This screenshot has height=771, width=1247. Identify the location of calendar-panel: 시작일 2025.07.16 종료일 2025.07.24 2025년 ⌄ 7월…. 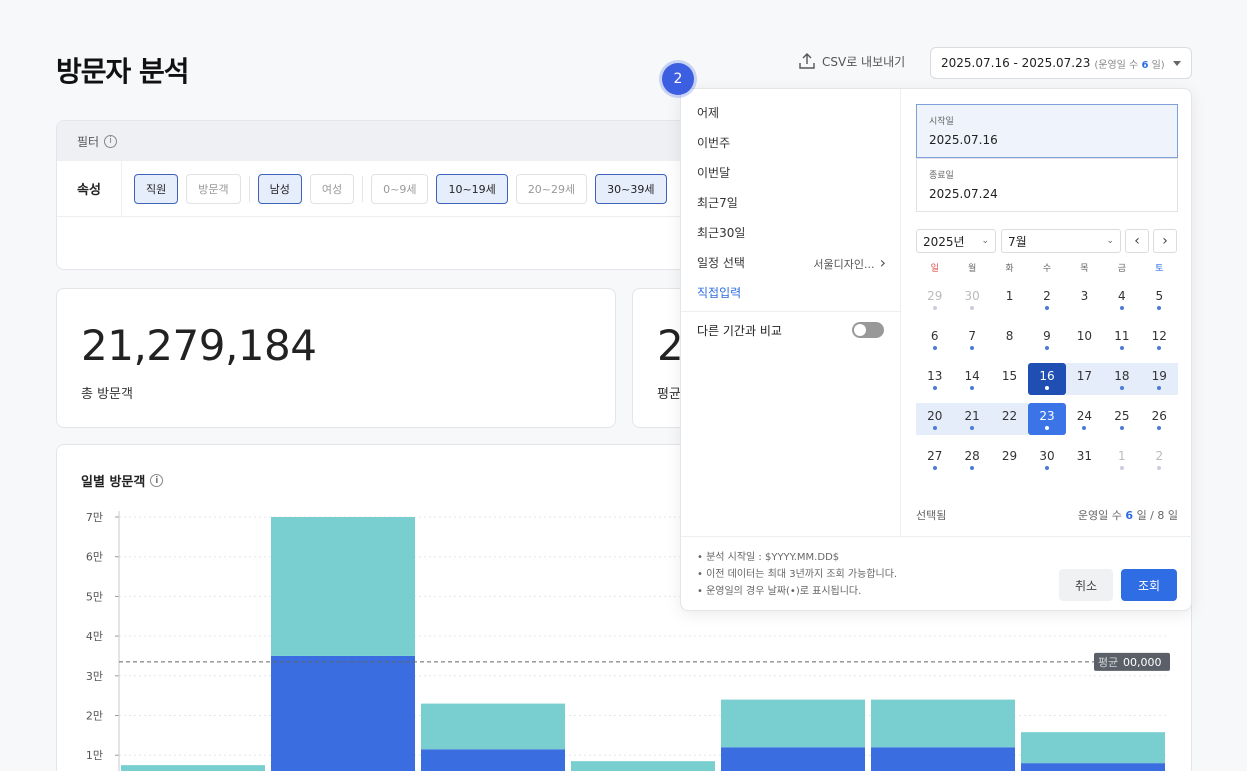
(1047, 312).